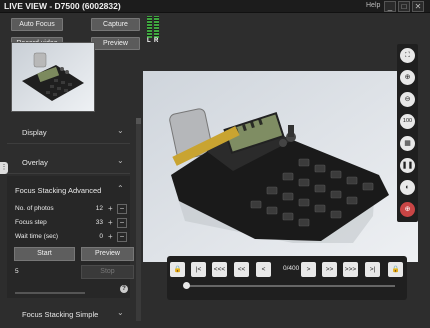 Image resolution: width=430 pixels, height=328 pixels. I want to click on overlay-panel-header: Overlay ⌄, so click(68, 161).